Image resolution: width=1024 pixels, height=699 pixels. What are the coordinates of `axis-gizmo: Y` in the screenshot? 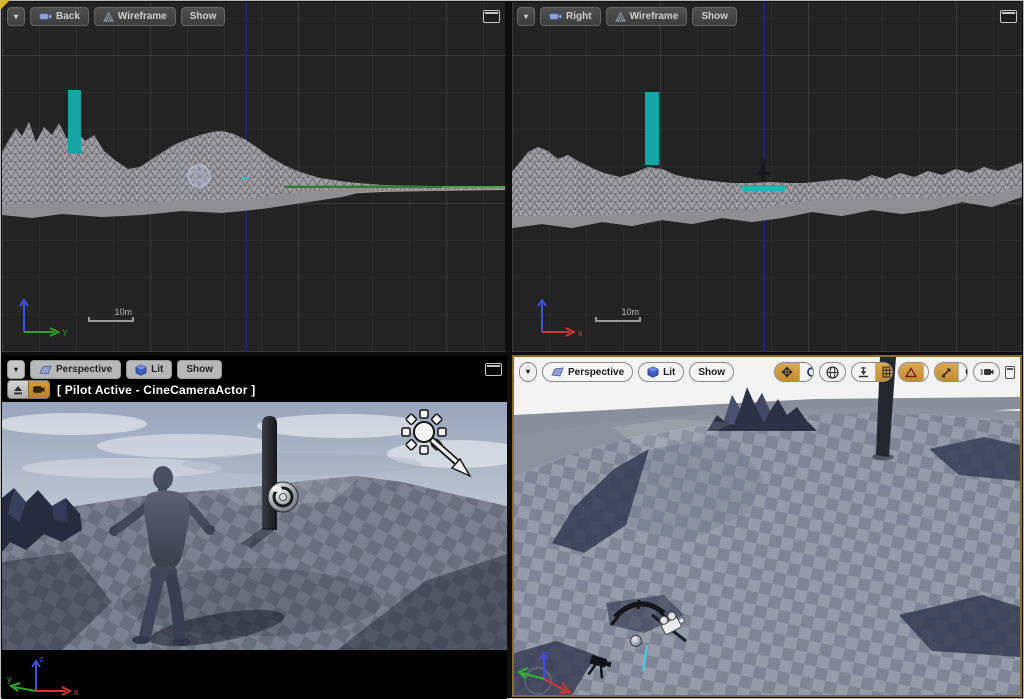 It's located at (43, 318).